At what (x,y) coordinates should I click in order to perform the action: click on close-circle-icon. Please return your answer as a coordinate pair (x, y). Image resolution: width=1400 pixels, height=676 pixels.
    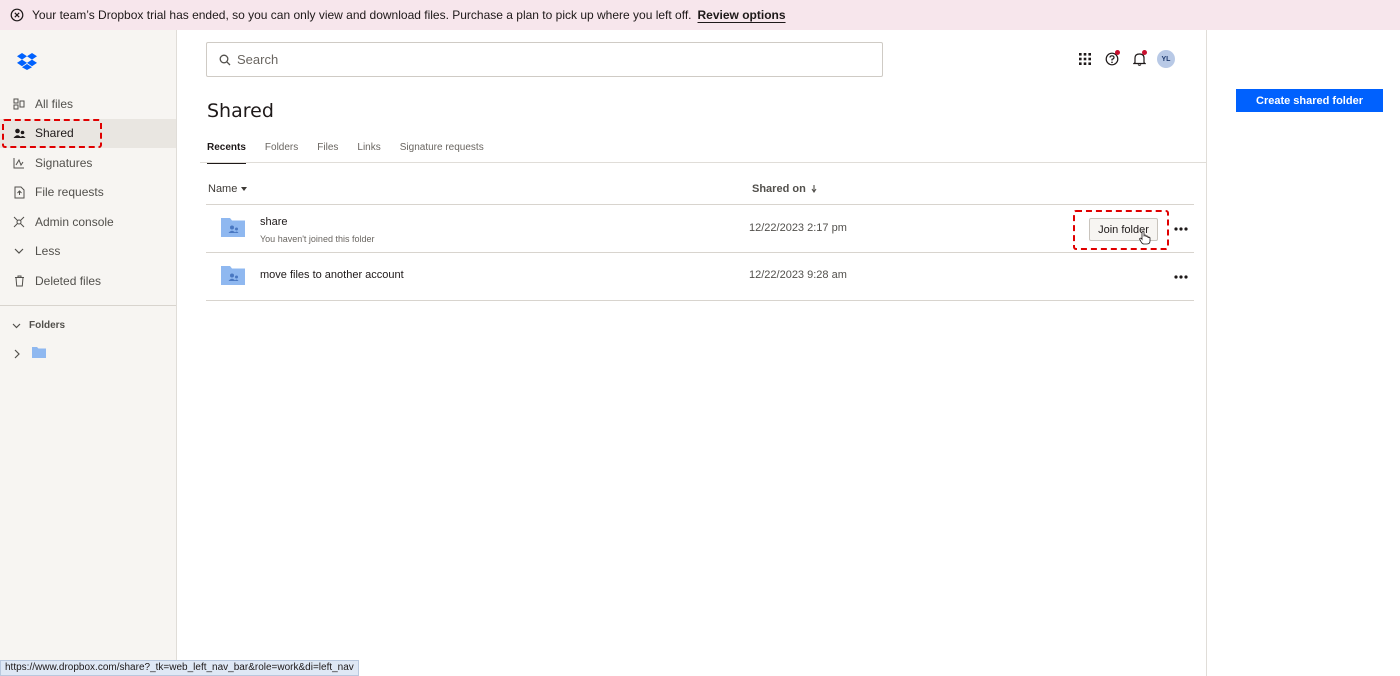
    Looking at the image, I should click on (17, 15).